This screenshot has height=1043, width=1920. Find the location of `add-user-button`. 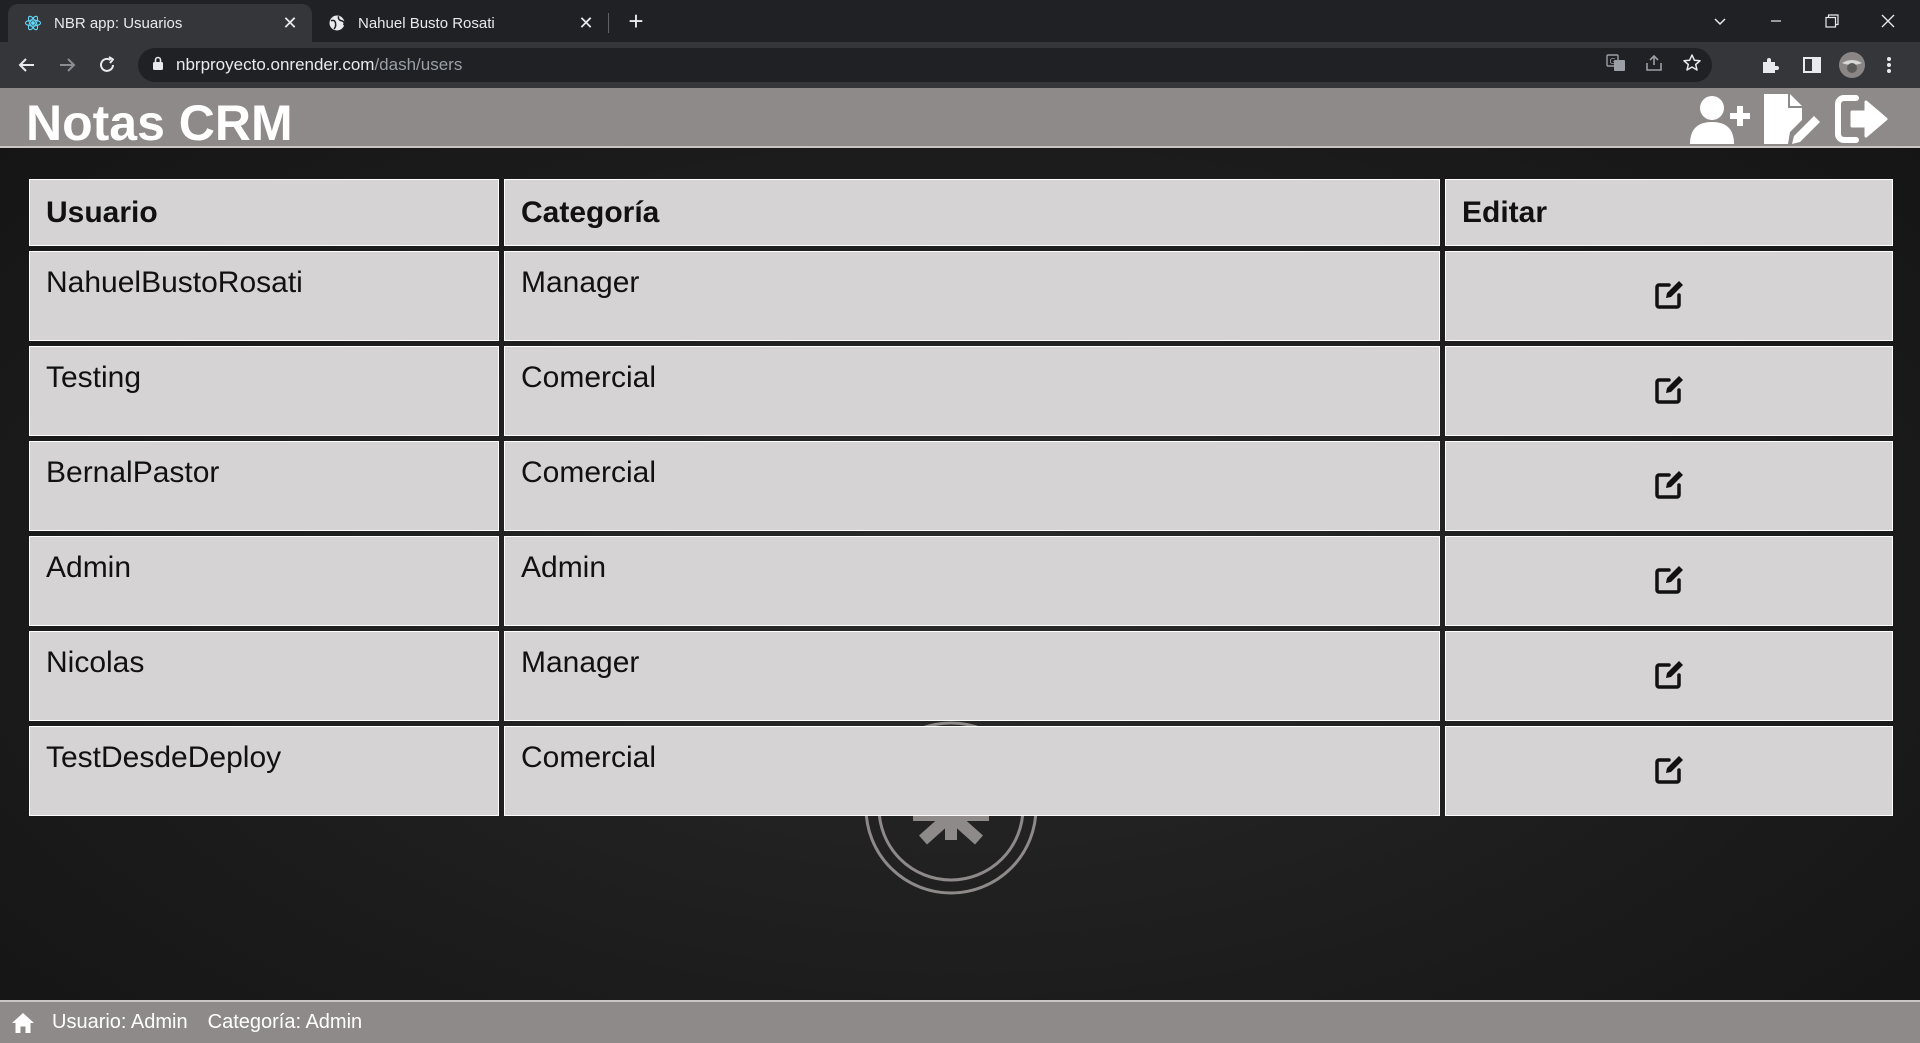

add-user-button is located at coordinates (1720, 119).